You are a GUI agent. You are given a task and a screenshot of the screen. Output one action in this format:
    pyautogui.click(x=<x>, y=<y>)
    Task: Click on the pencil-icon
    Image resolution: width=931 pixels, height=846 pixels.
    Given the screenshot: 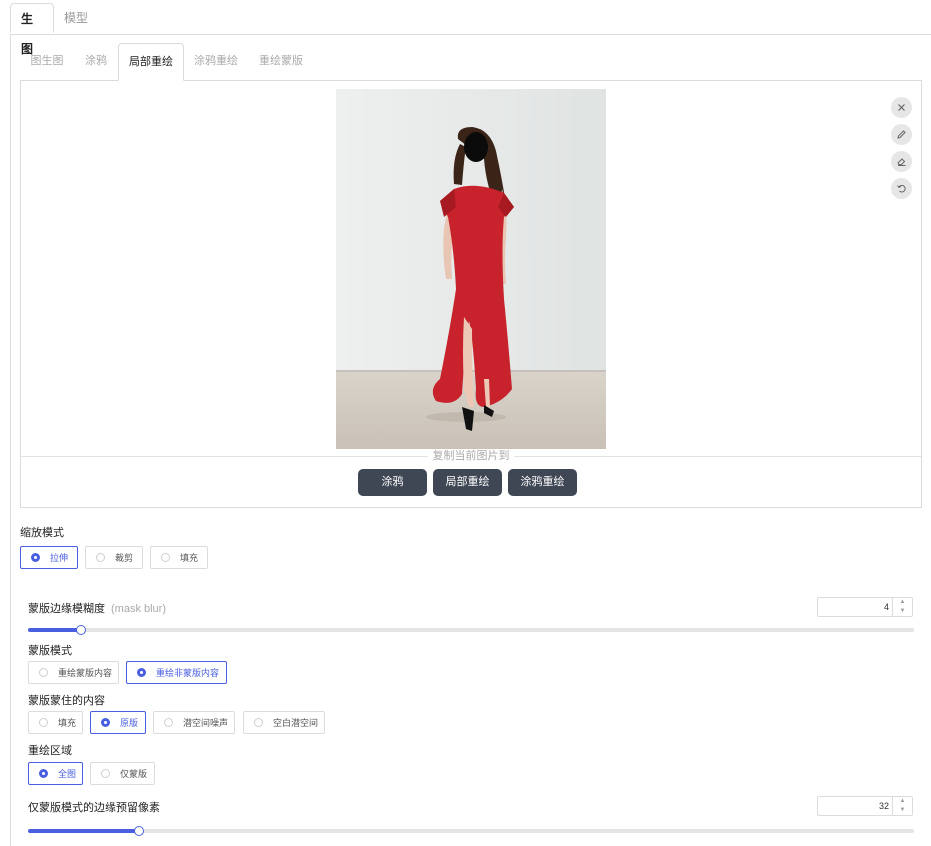 What is the action you would take?
    pyautogui.click(x=901, y=134)
    